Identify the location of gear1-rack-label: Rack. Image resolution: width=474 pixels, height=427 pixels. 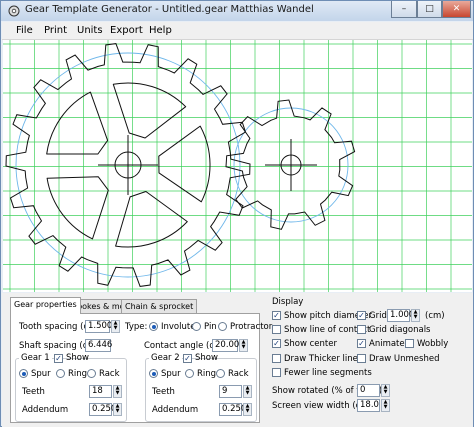
(109, 374).